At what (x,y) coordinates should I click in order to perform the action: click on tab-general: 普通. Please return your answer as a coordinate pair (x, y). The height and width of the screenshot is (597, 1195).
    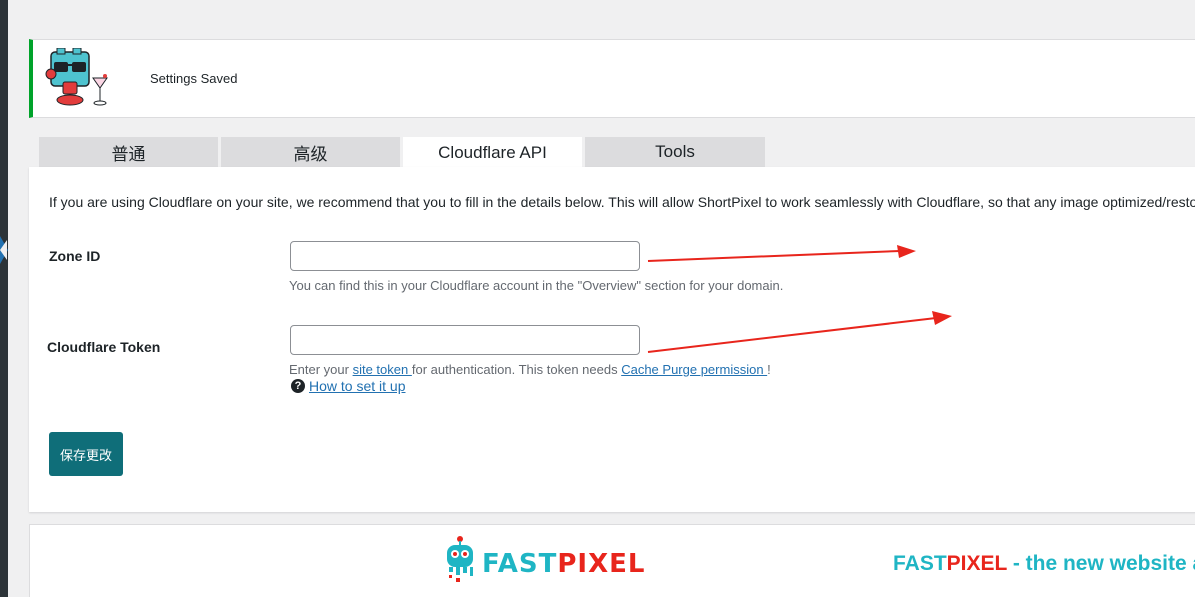
    Looking at the image, I should click on (128, 152).